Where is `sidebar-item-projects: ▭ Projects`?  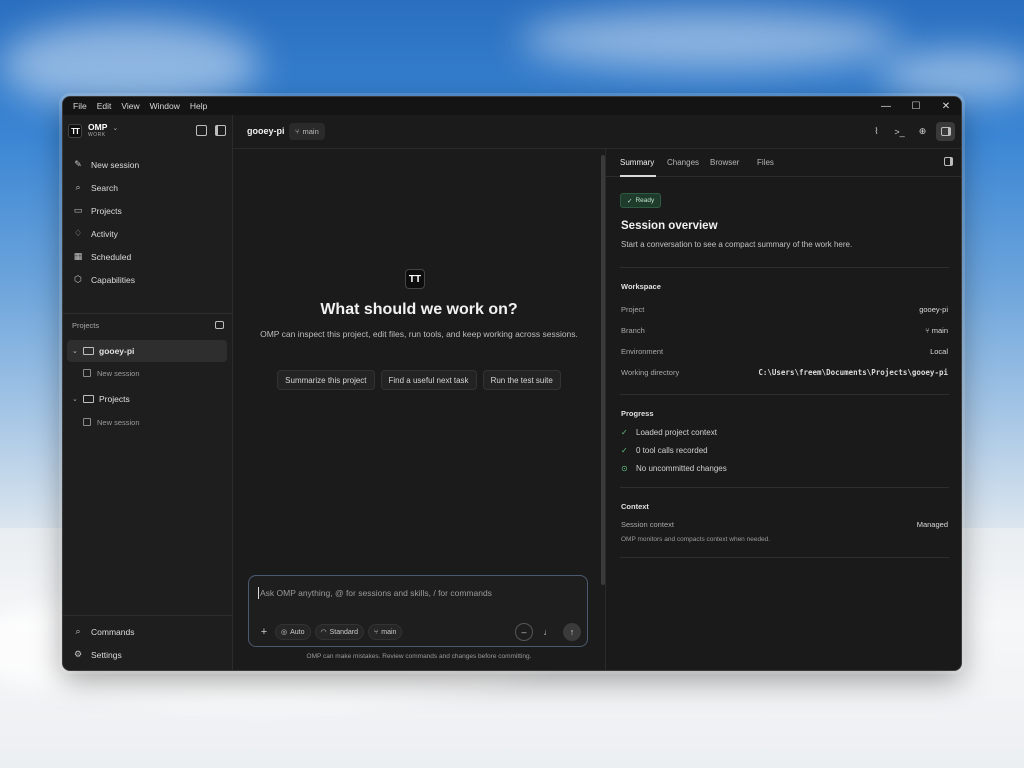 sidebar-item-projects: ▭ Projects is located at coordinates (148, 210).